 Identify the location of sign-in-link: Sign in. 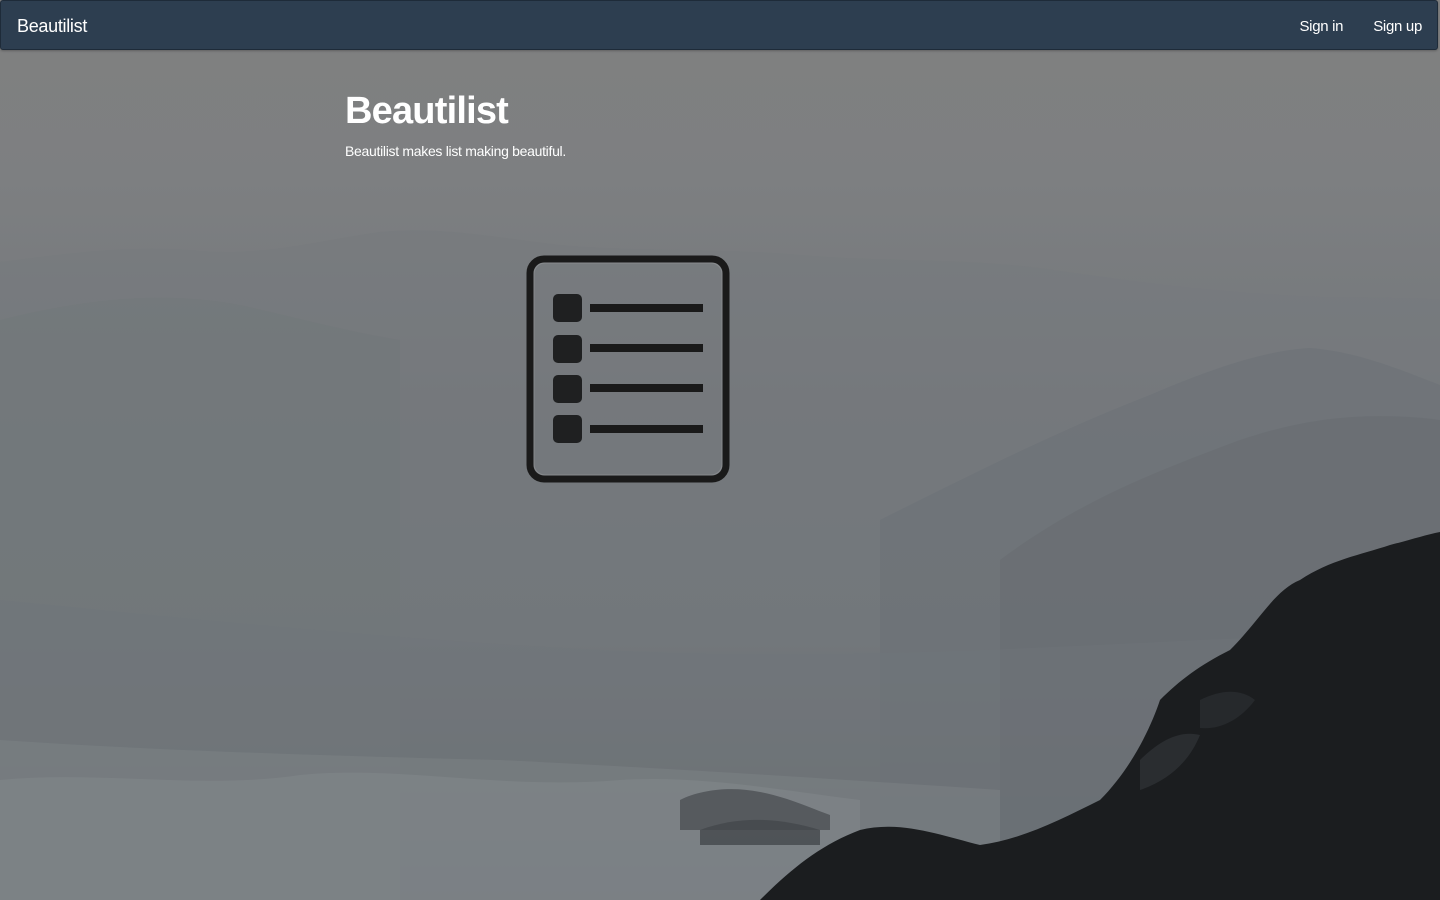
(1321, 27).